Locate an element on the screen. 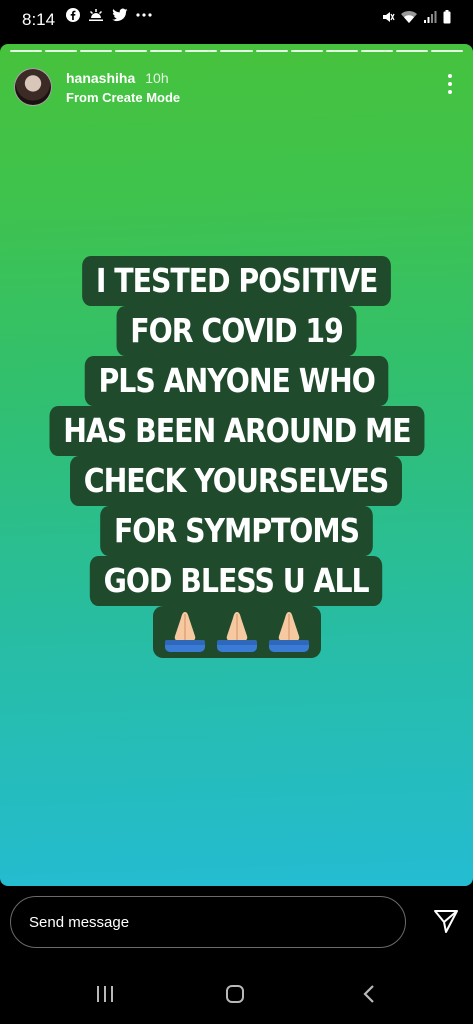 The image size is (473, 1024). story-progress-bar is located at coordinates (237, 51).